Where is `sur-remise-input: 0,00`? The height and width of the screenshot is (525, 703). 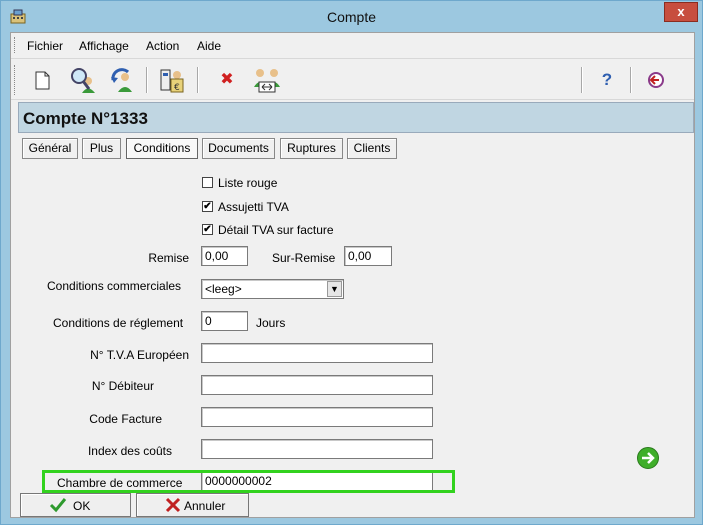 sur-remise-input: 0,00 is located at coordinates (368, 256).